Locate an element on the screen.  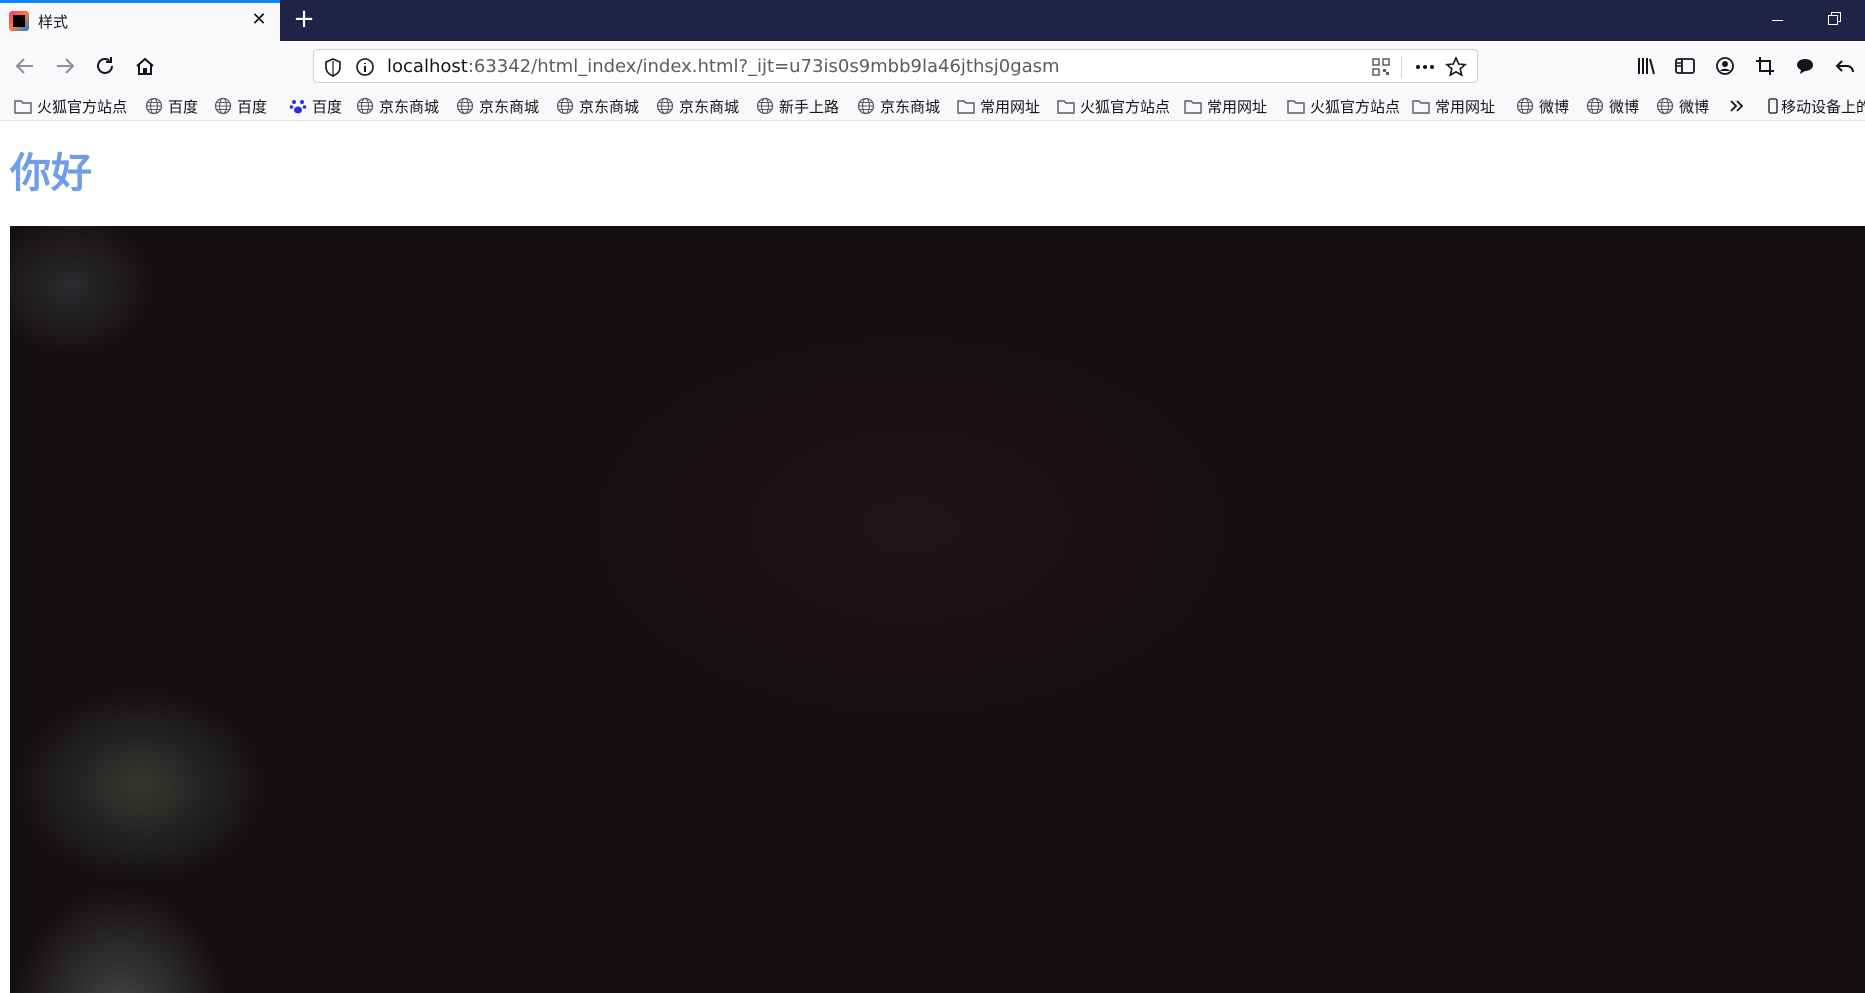
mobile-device-icon is located at coordinates (1773, 106).